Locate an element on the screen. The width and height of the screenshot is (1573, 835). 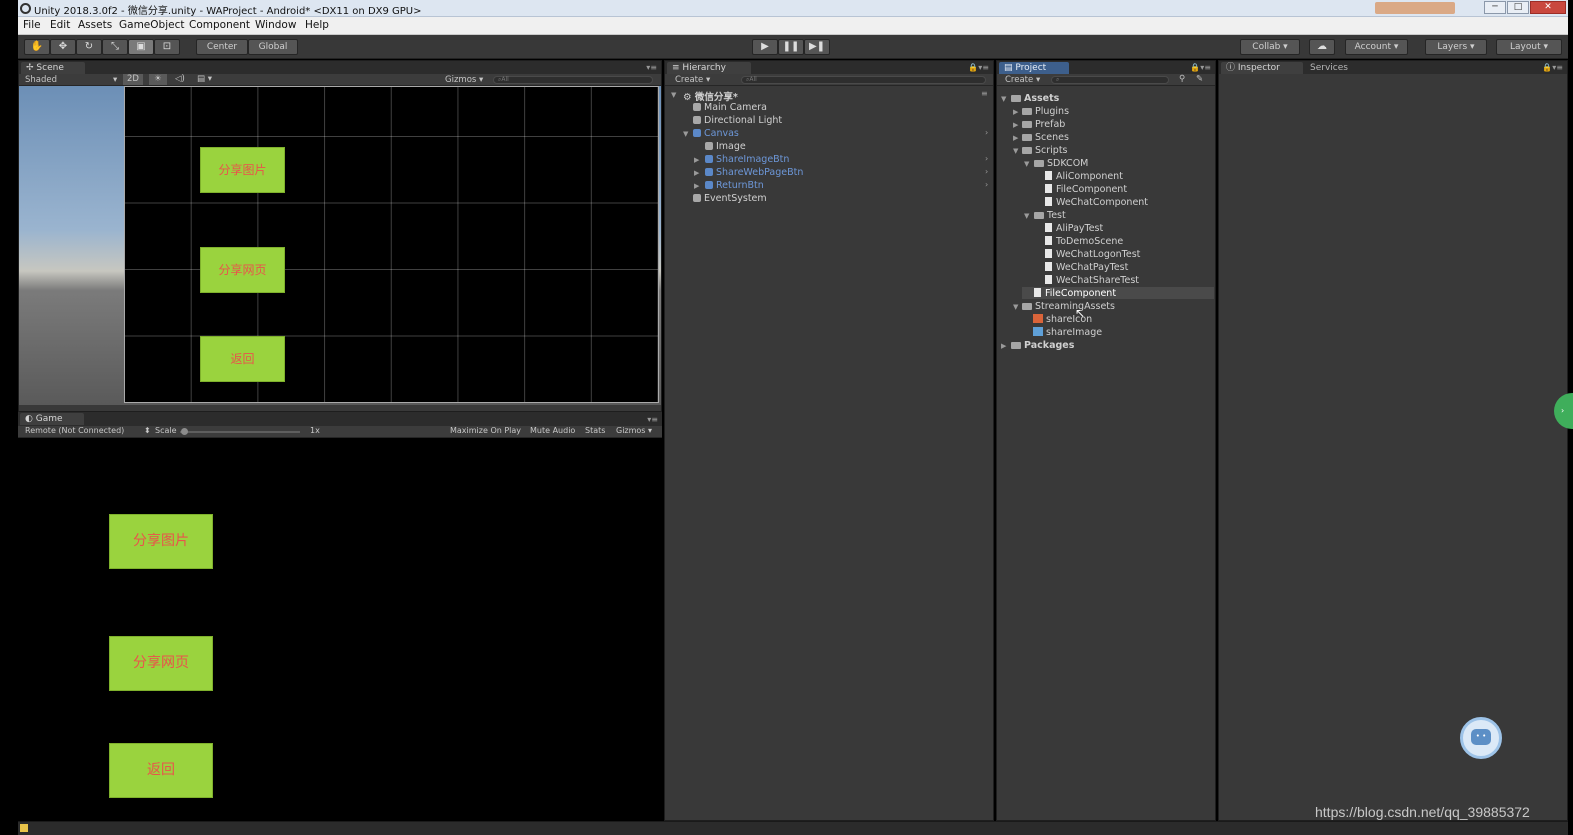
layout-dropdown: Layout ▾ is located at coordinates (1529, 47).